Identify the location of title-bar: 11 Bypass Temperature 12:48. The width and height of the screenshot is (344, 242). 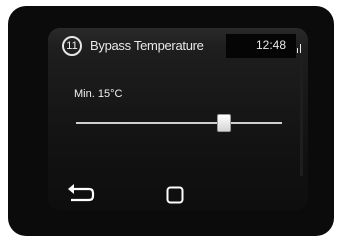
(178, 45).